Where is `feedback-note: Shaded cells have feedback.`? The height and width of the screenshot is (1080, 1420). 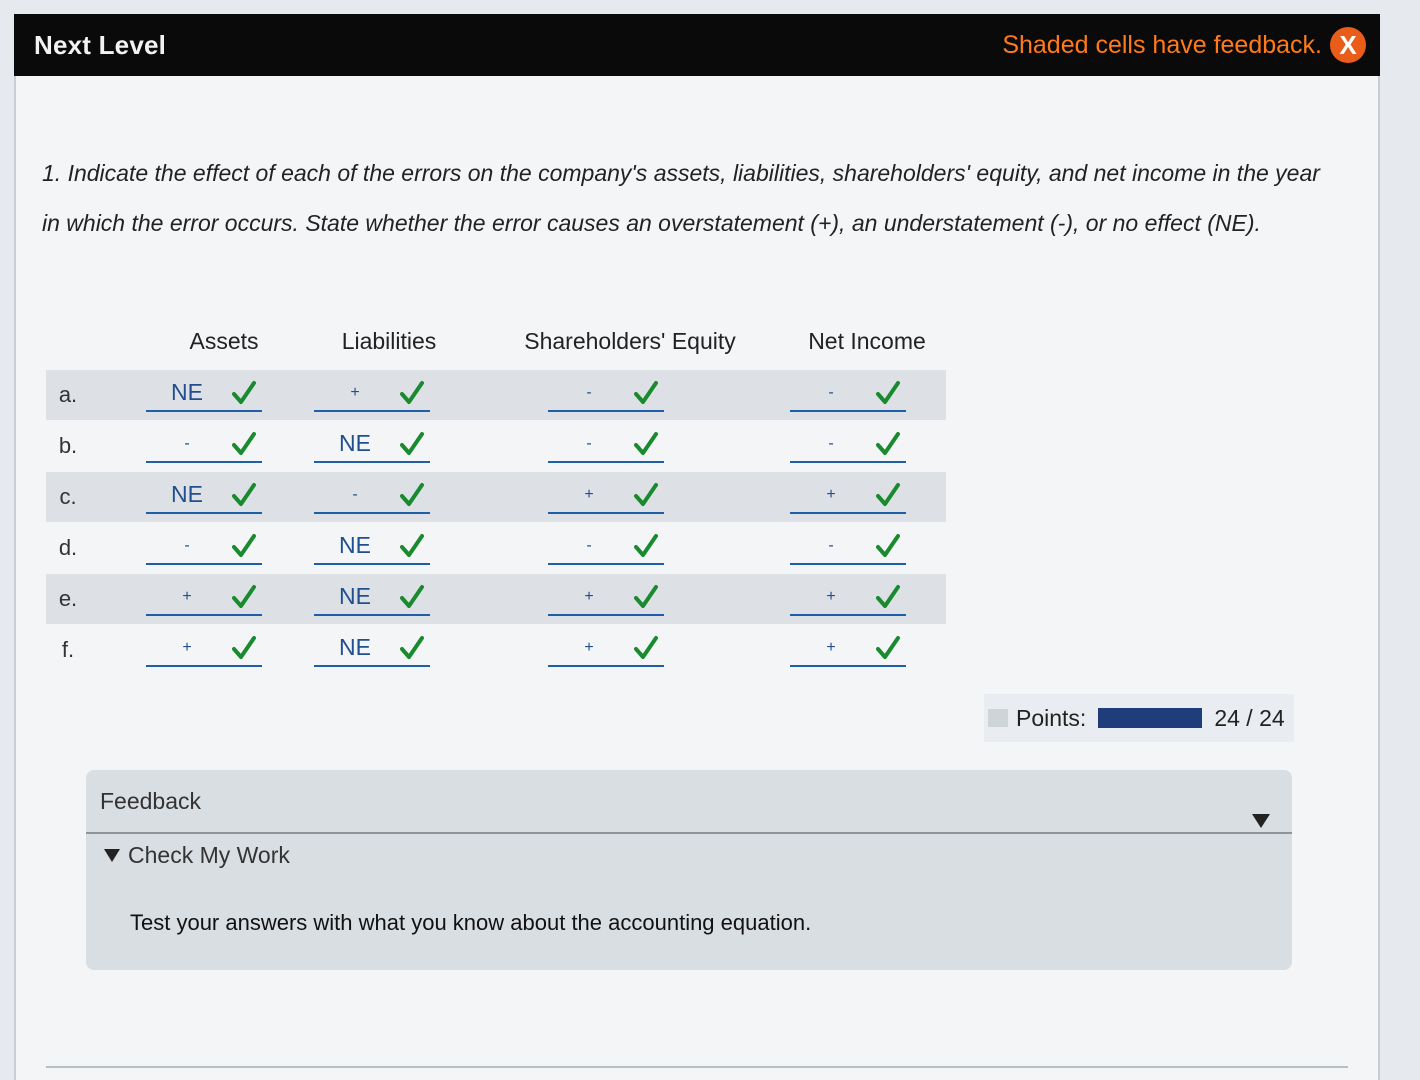
feedback-note: Shaded cells have feedback. is located at coordinates (1162, 44).